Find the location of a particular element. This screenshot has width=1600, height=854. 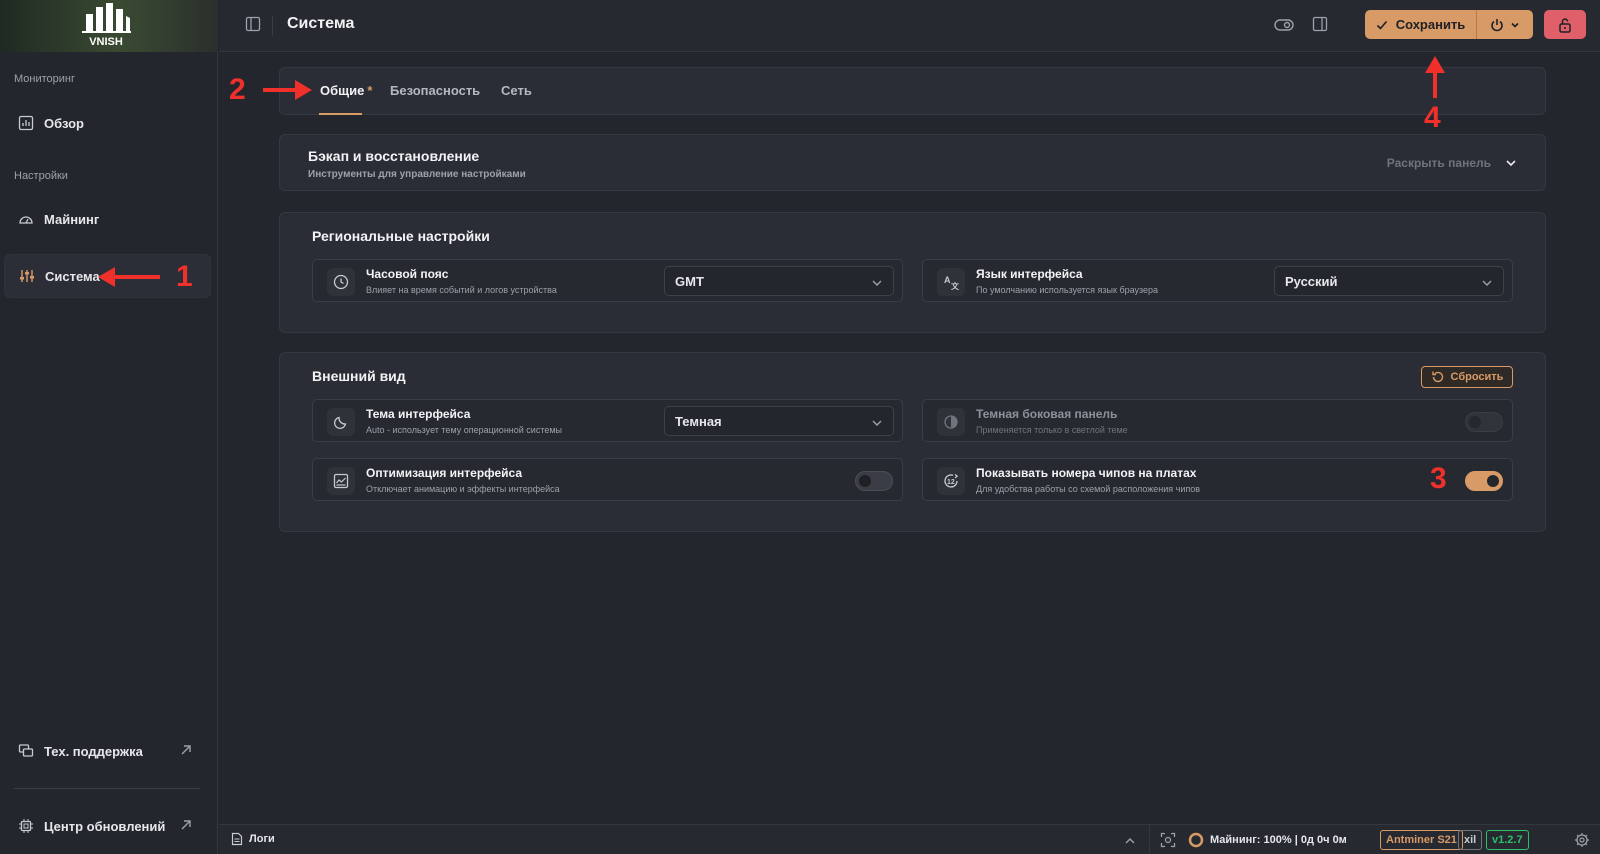

annotation-2: 2 is located at coordinates (237, 89).